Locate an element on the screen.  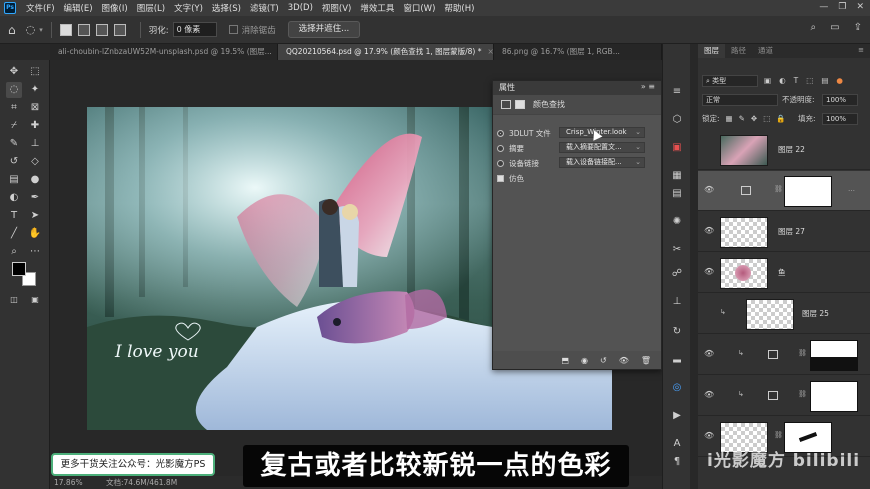
tab-layers: 图层 is located at coordinates (711, 51).